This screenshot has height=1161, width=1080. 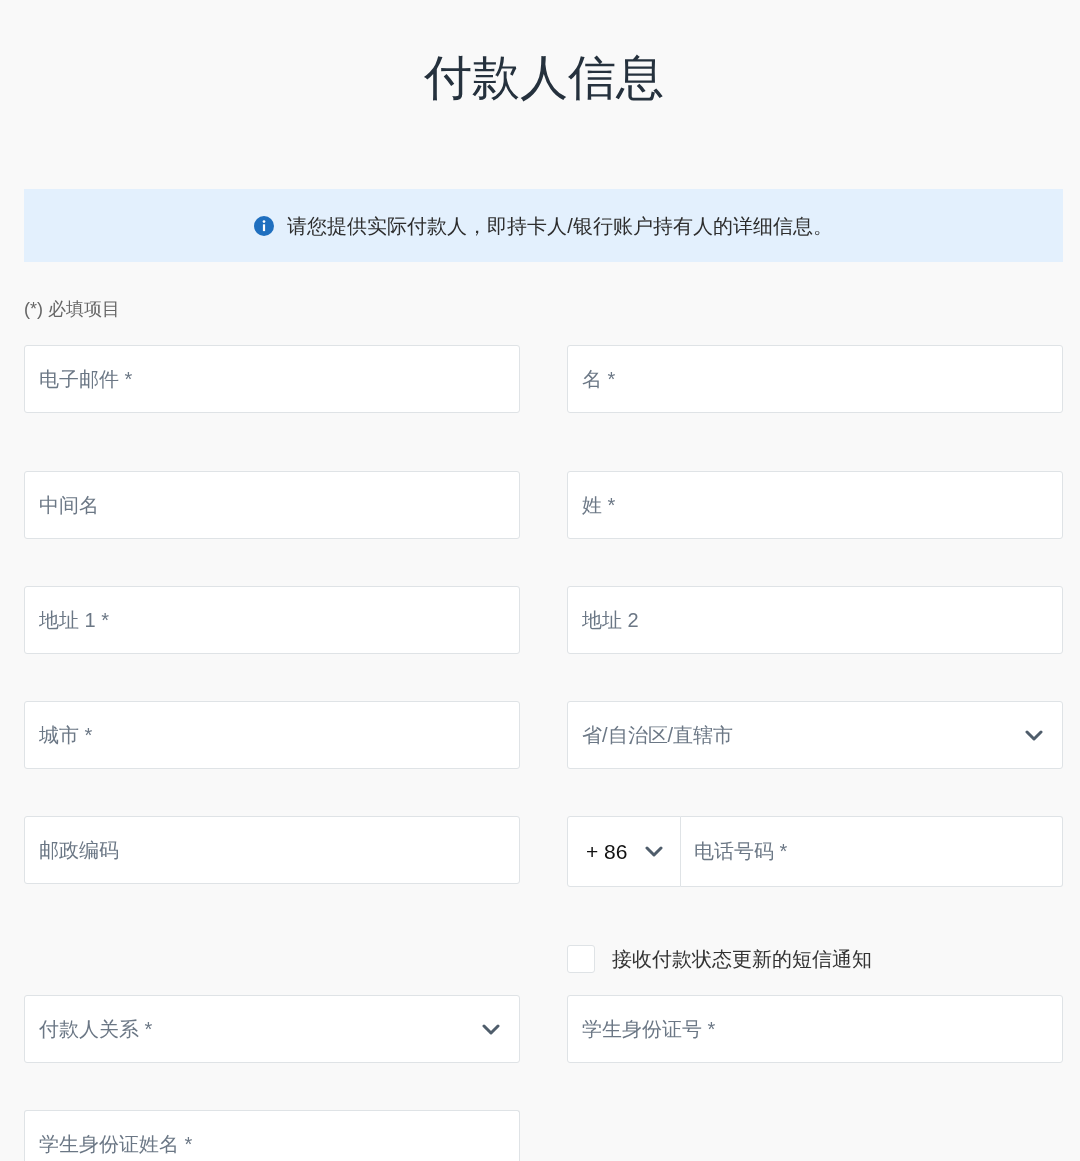 I want to click on input-field: 城市 *, so click(x=272, y=735).